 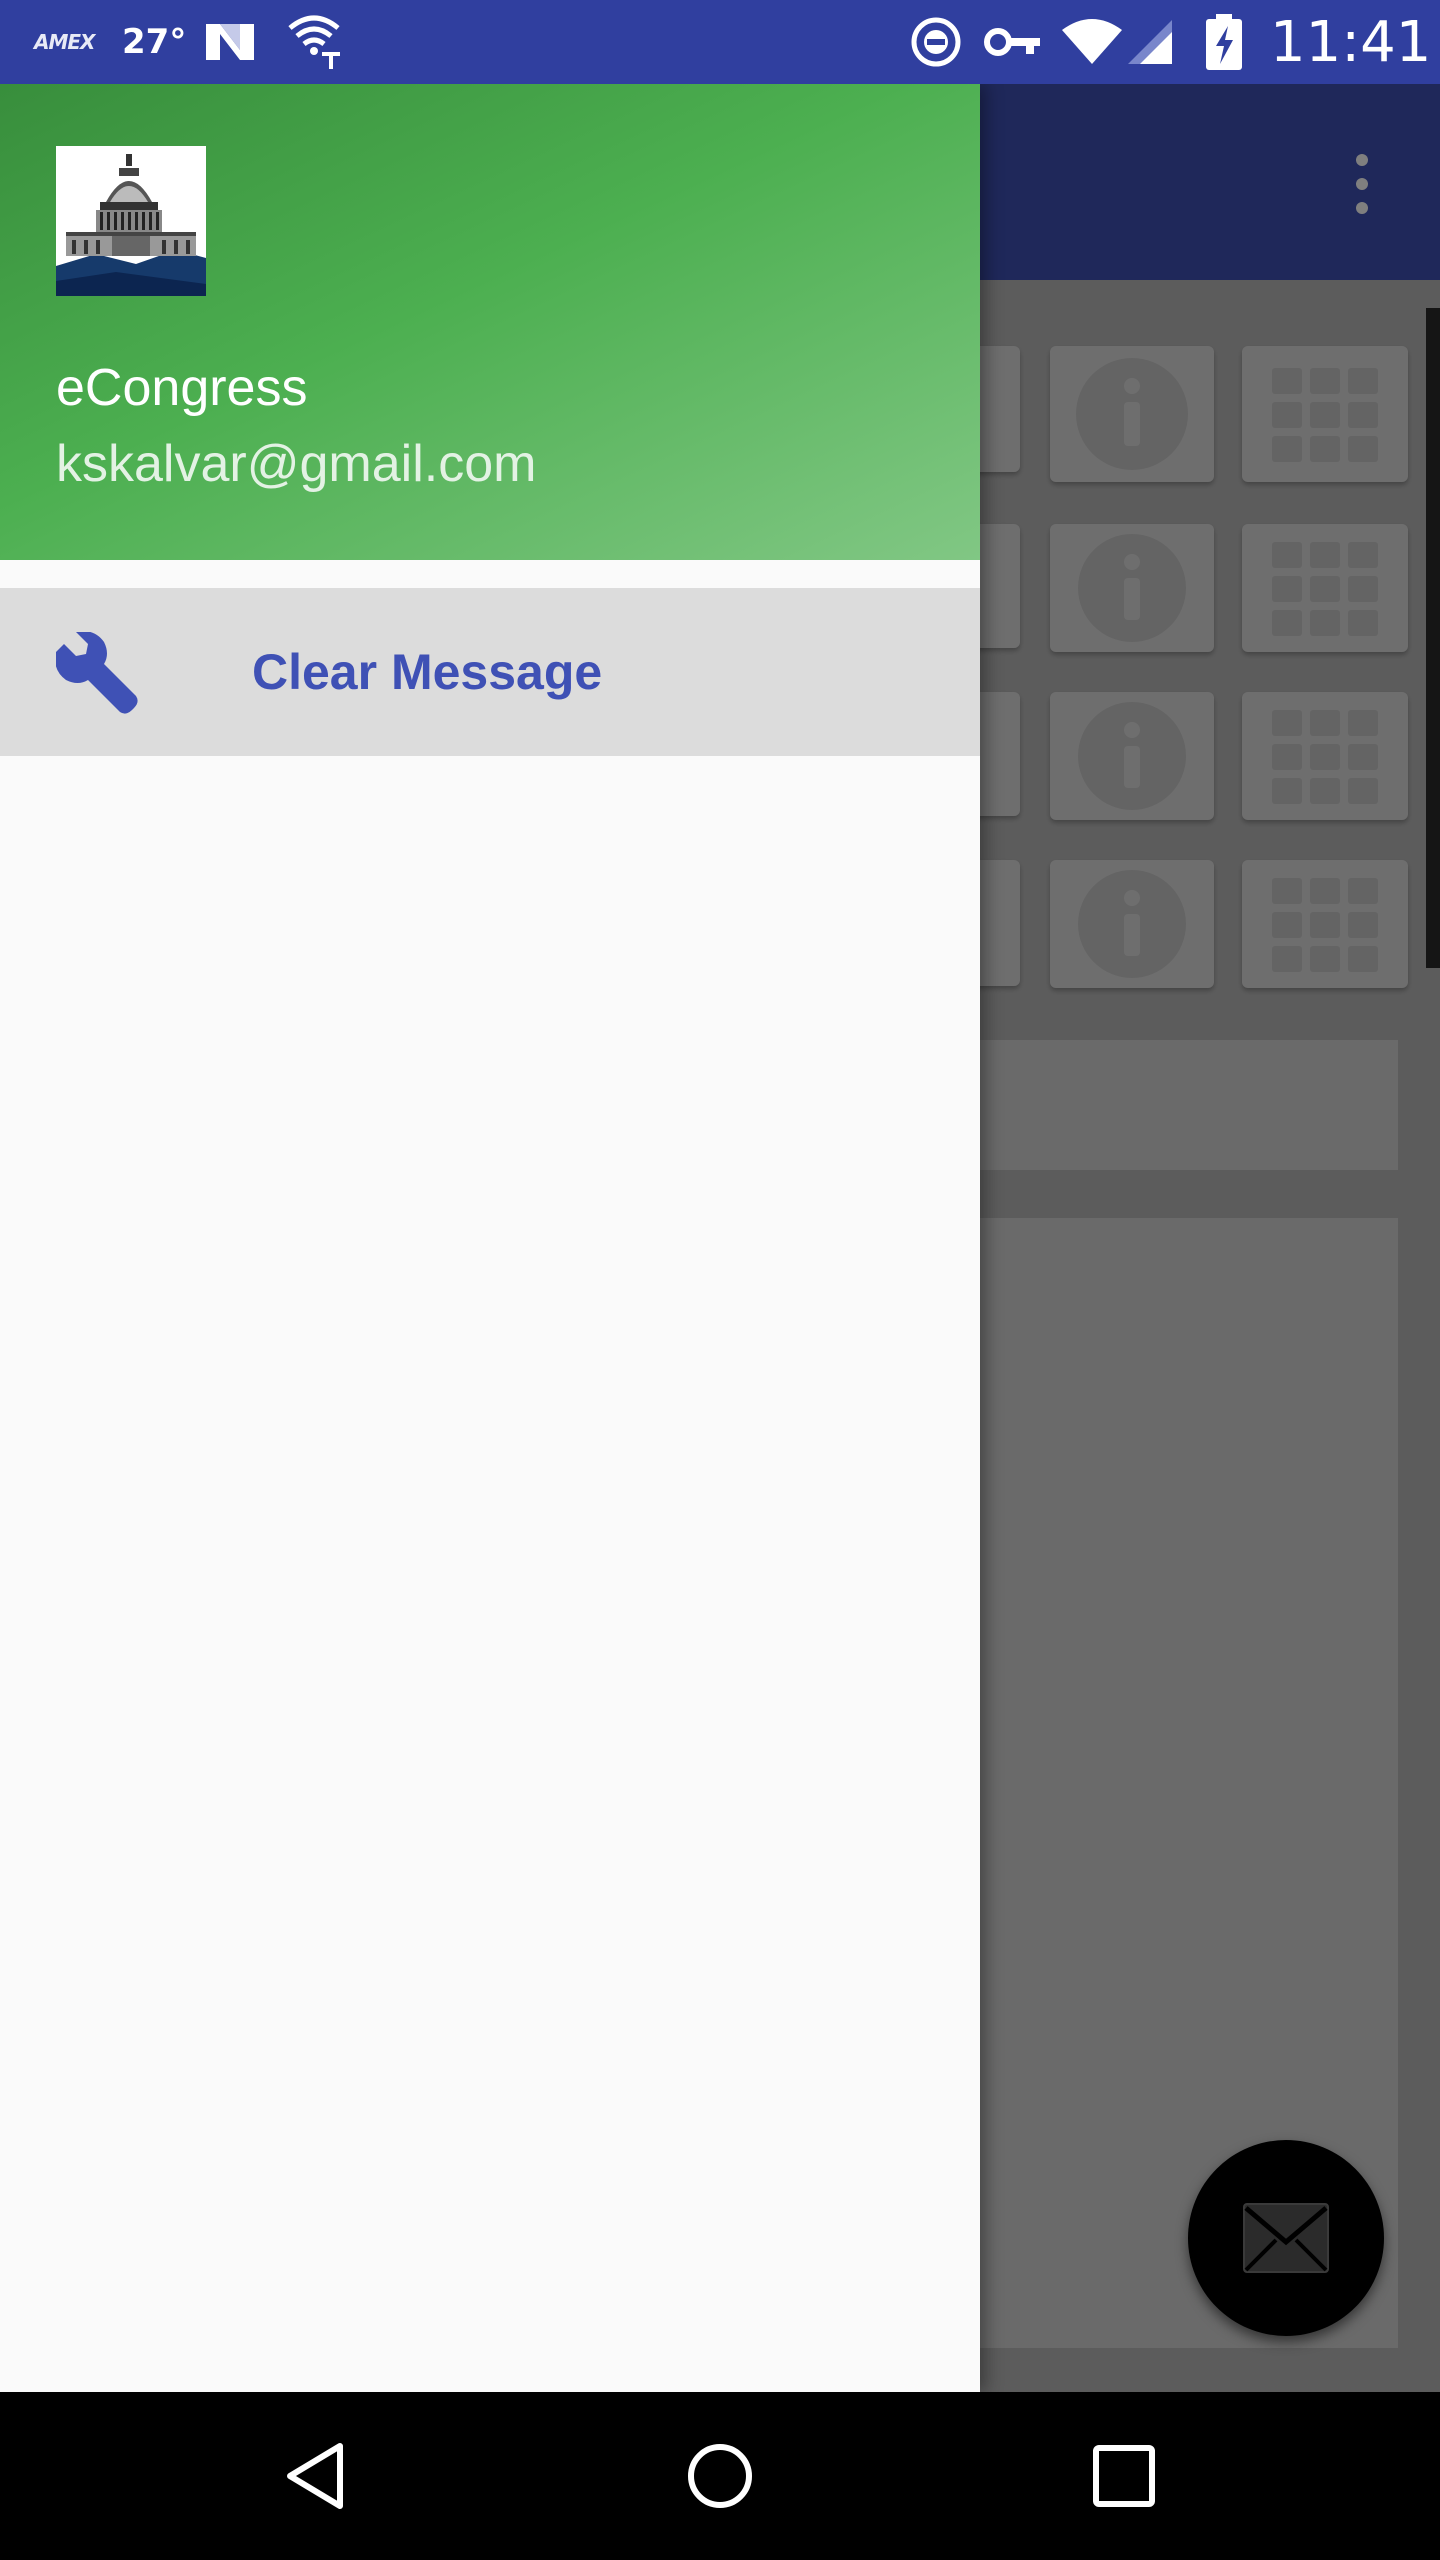 I want to click on recents-icon, so click(x=1124, y=2476).